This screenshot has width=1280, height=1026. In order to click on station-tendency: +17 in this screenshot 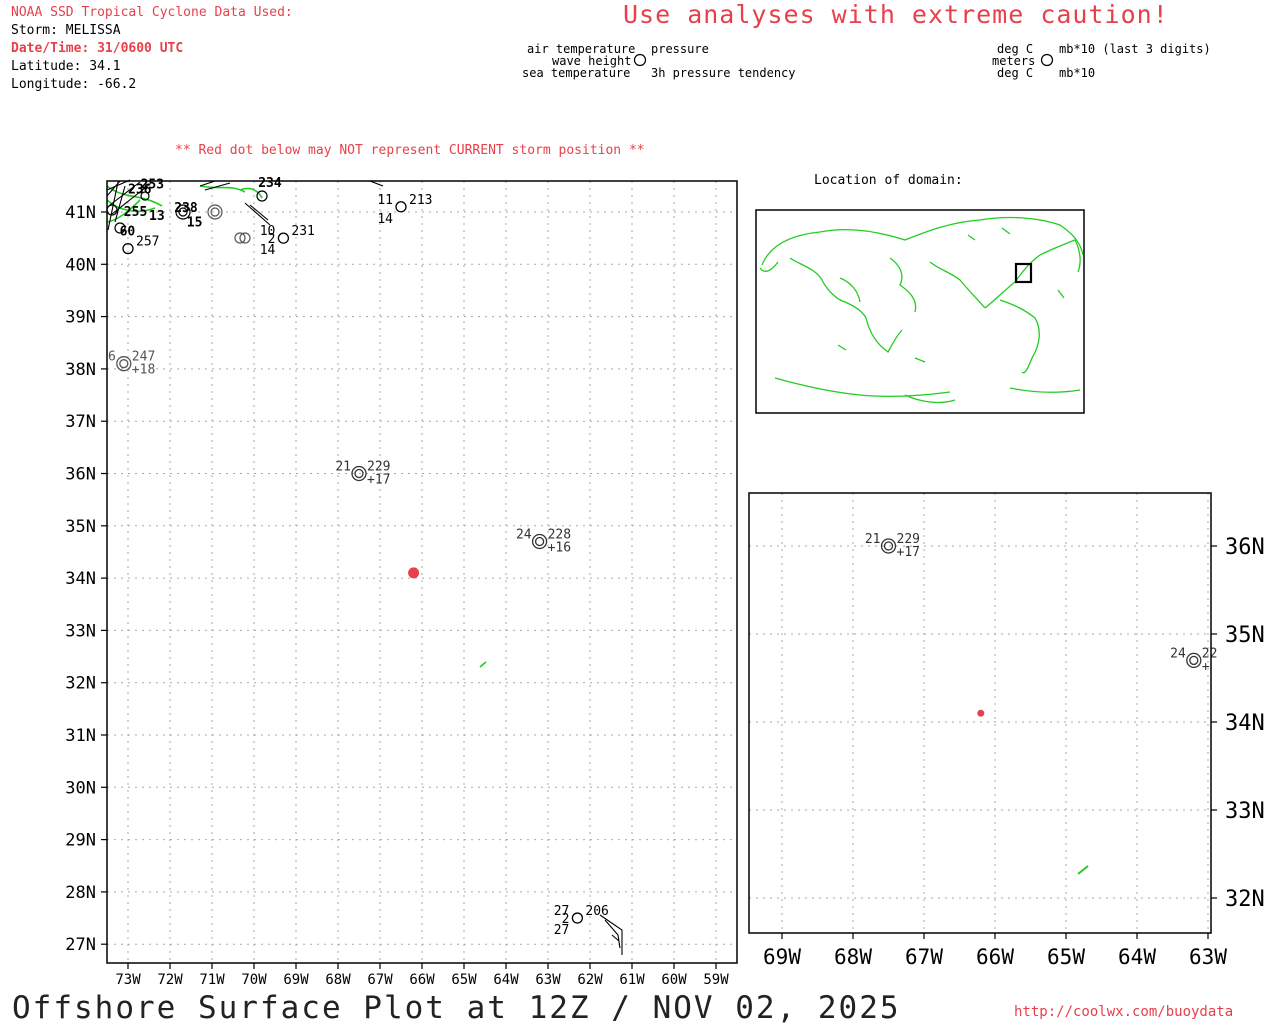, I will do `click(378, 480)`.